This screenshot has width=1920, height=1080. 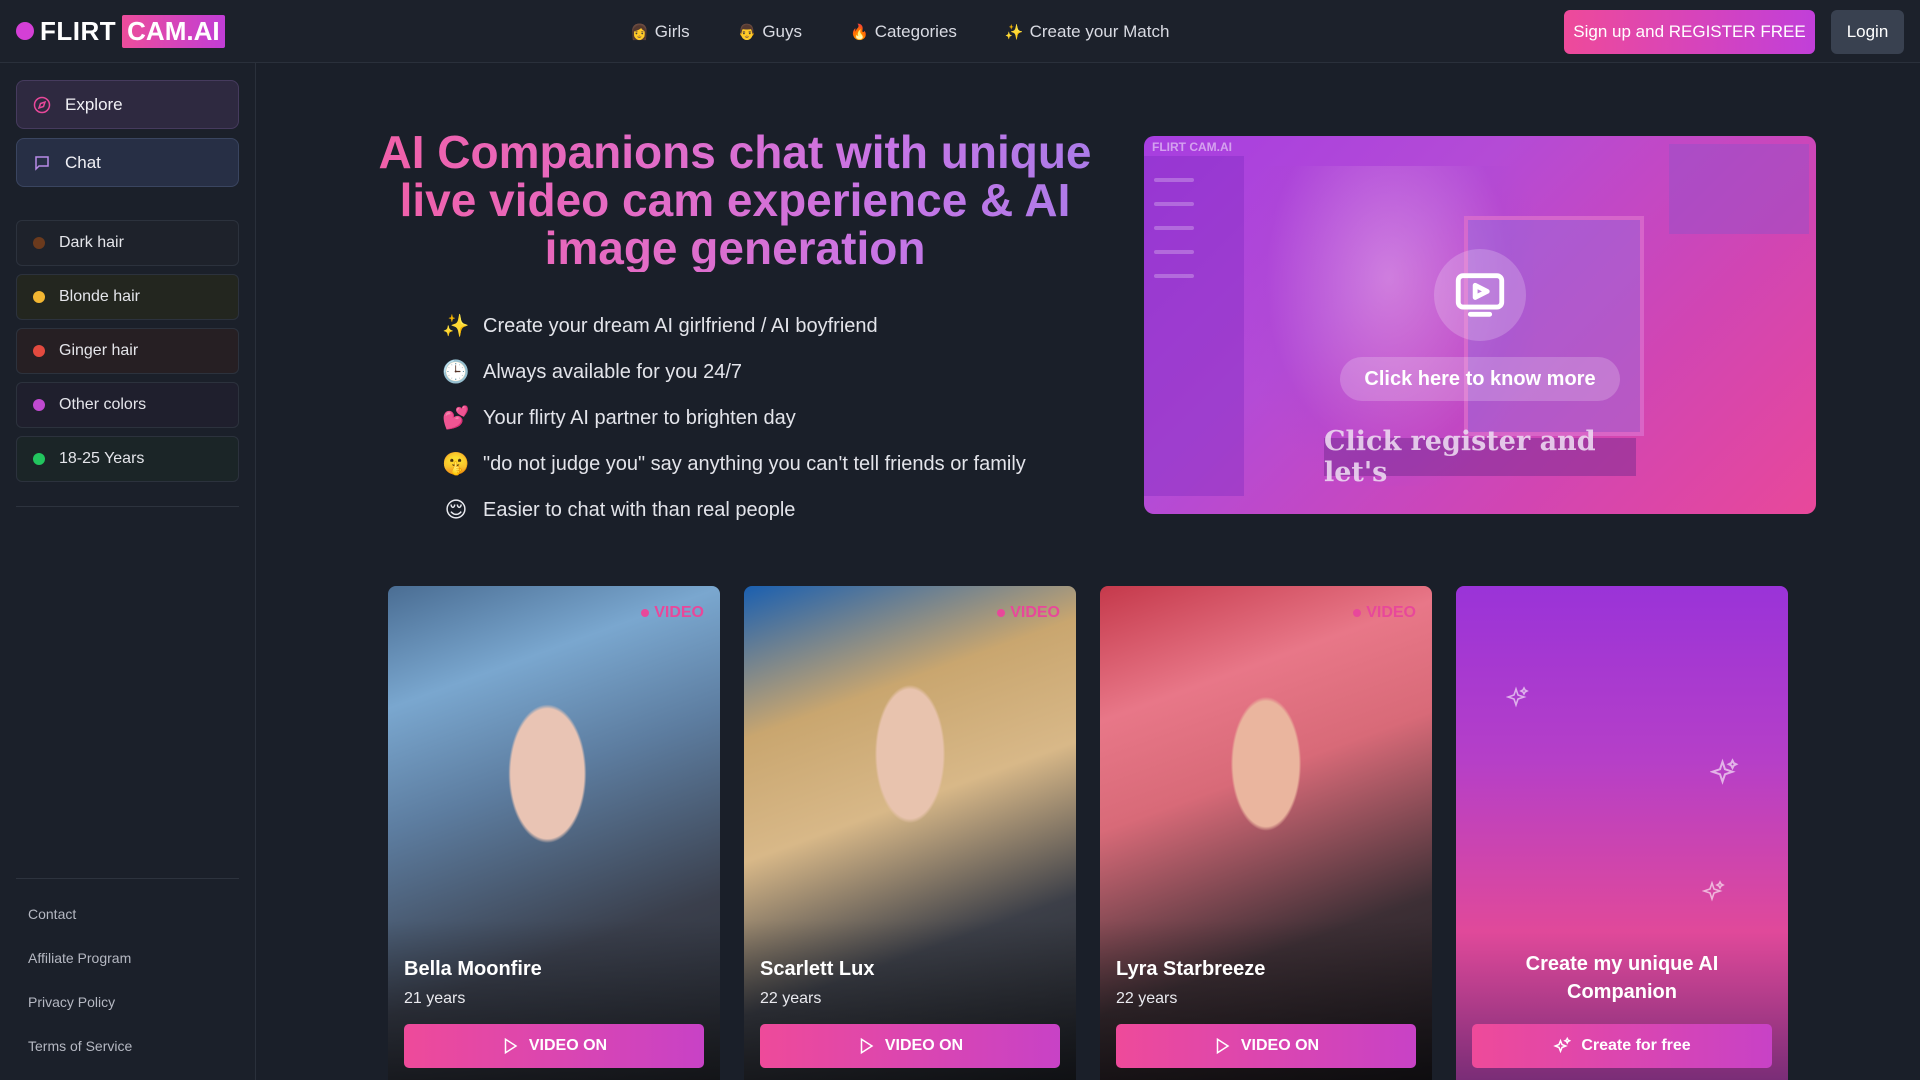 I want to click on fire-icon: 🔥, so click(x=859, y=32).